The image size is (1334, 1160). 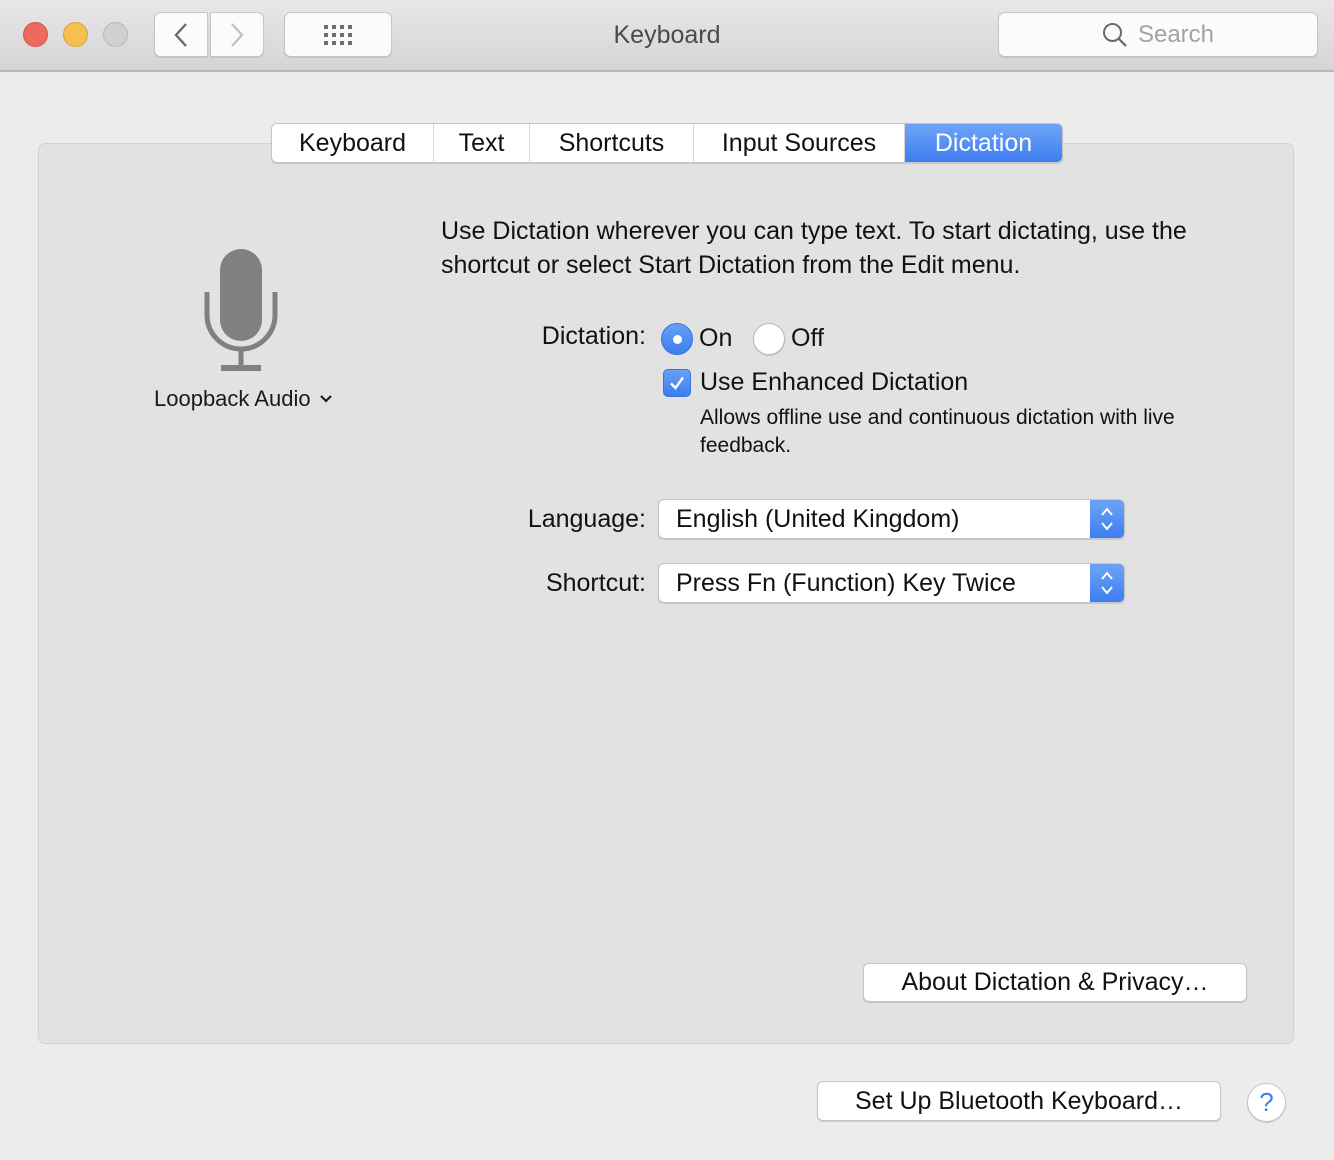 I want to click on dictation-on-label: On, so click(x=715, y=338).